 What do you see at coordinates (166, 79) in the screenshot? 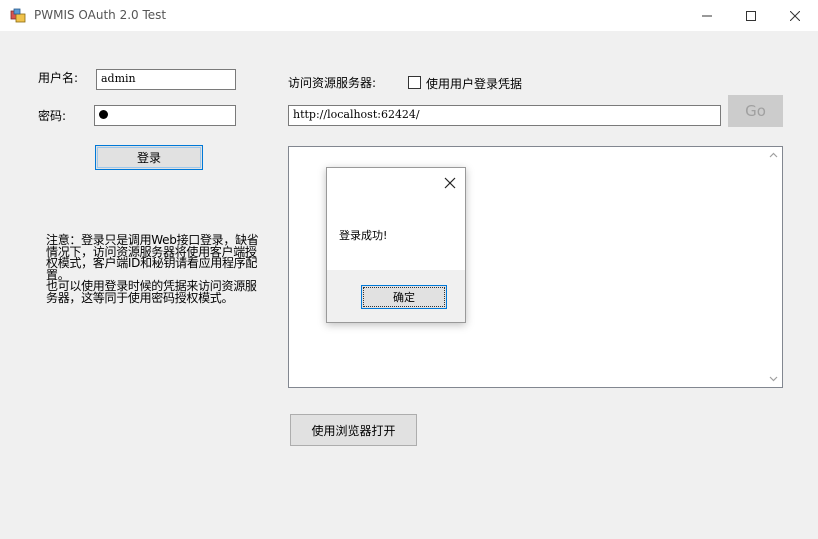
I see `username-input: admin` at bounding box center [166, 79].